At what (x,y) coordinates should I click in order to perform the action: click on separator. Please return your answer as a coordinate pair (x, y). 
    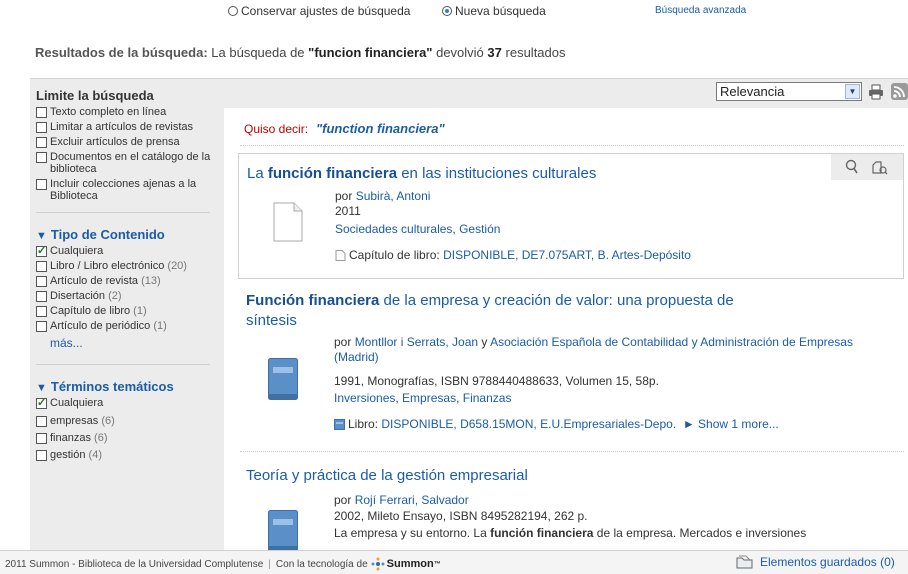
    Looking at the image, I should click on (572, 451).